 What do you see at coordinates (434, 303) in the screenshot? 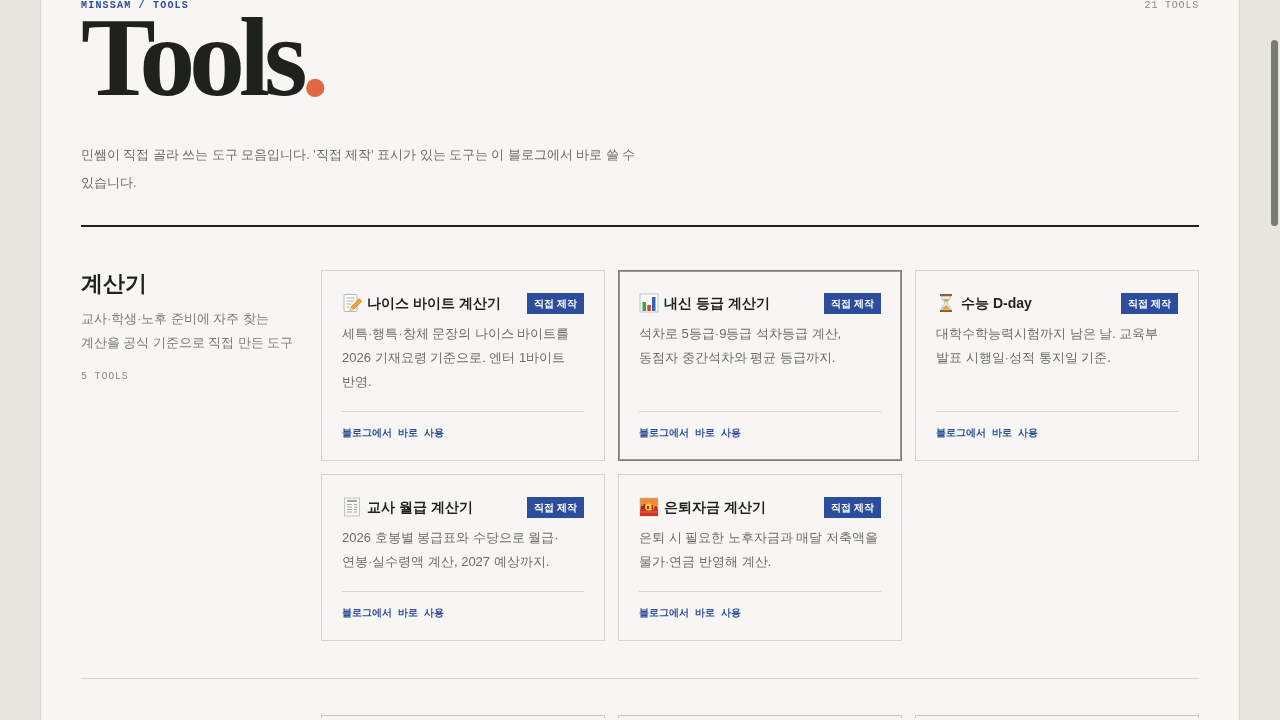
I see `tool-title: 나이스 바이트 계산기` at bounding box center [434, 303].